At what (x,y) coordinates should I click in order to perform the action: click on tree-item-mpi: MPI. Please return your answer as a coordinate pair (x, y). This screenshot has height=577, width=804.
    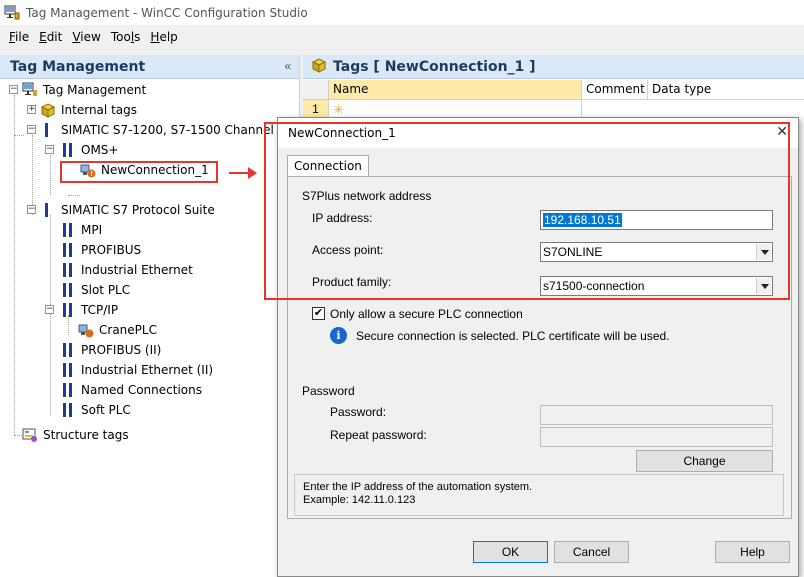
    Looking at the image, I should click on (81, 230).